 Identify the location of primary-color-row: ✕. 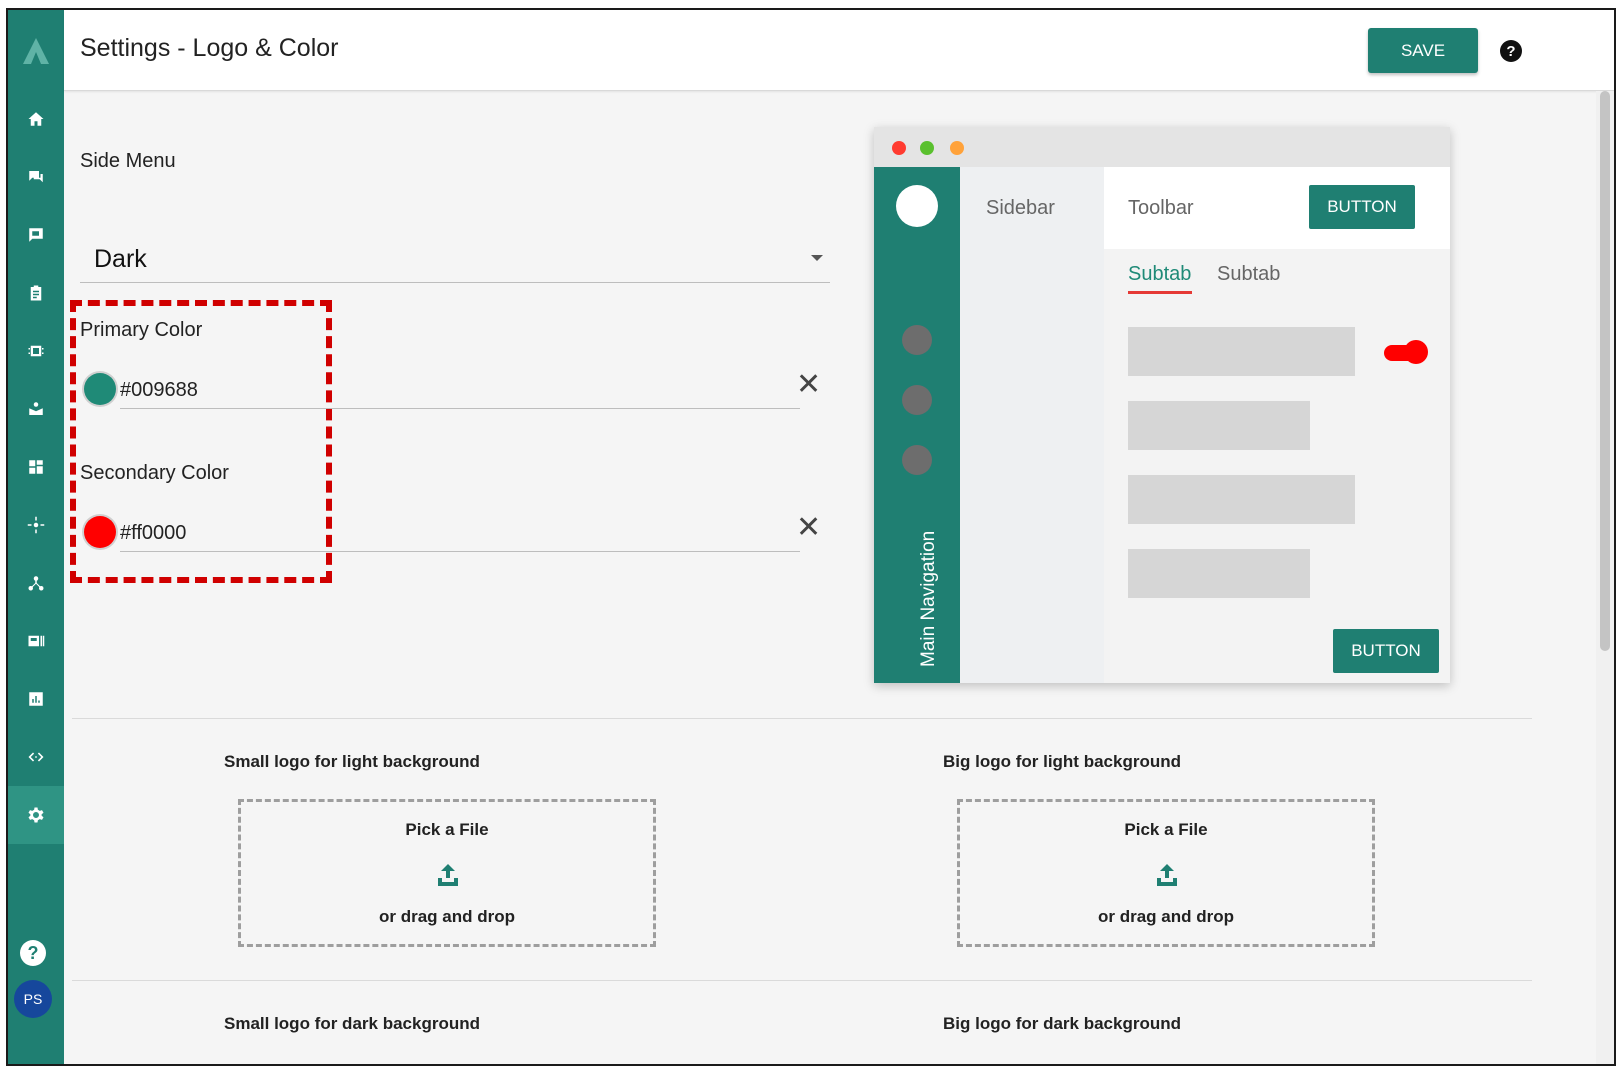
(450, 390).